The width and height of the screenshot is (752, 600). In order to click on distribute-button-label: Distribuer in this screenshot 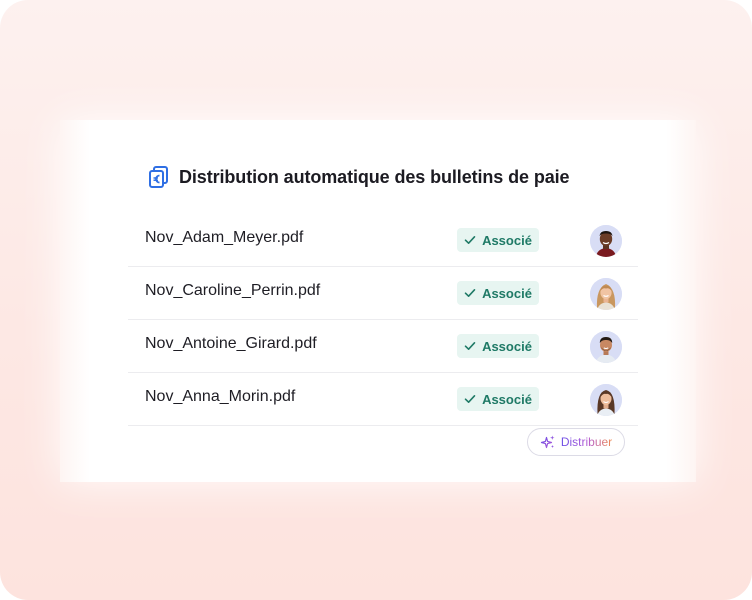, I will do `click(586, 442)`.